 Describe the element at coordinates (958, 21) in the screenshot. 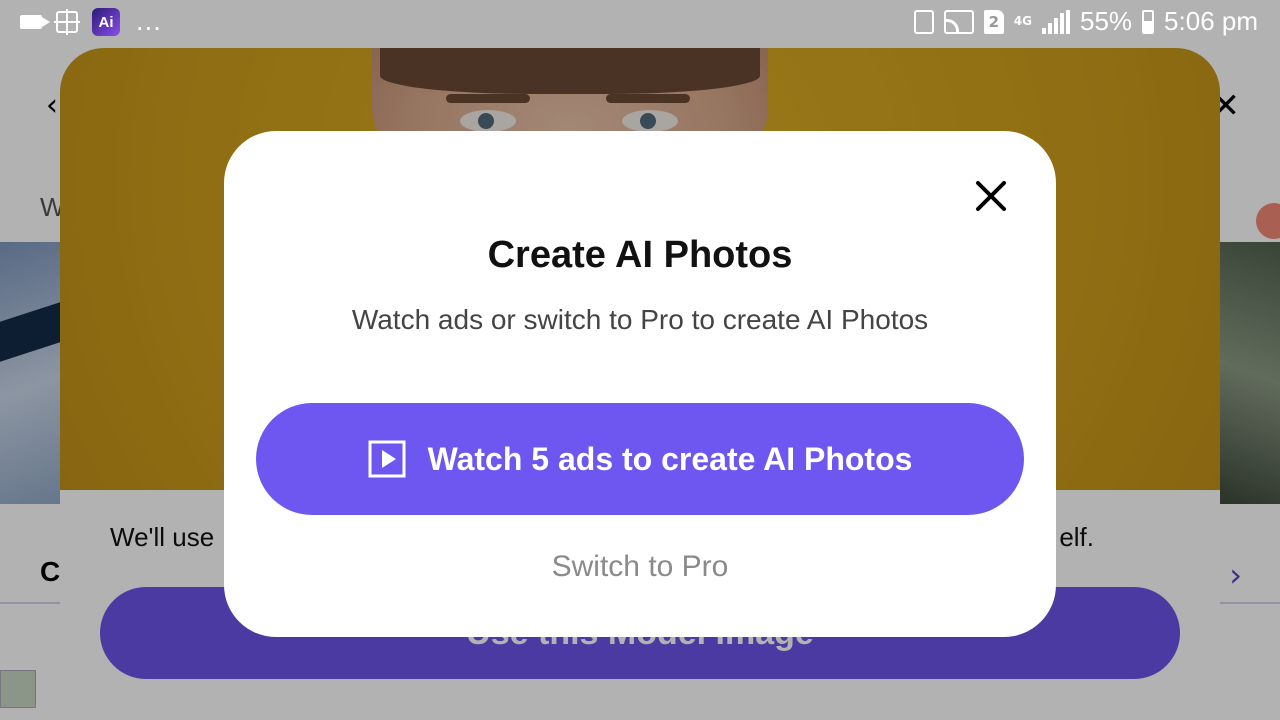

I see `cast-icon` at that location.